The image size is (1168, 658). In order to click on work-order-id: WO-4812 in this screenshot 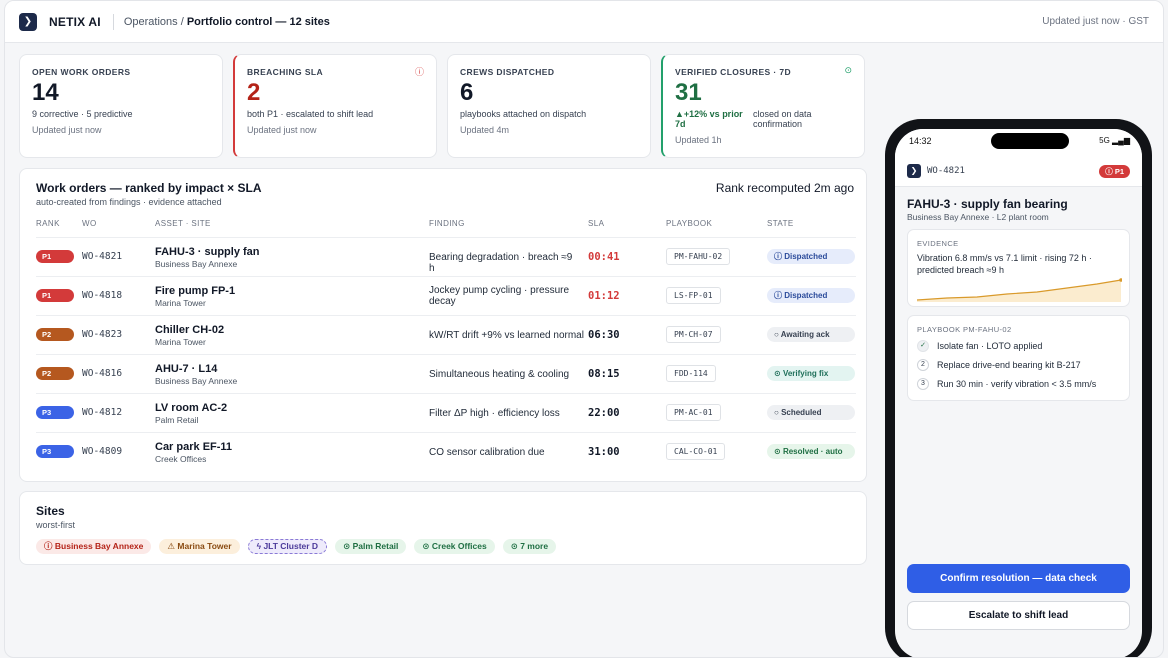, I will do `click(102, 412)`.